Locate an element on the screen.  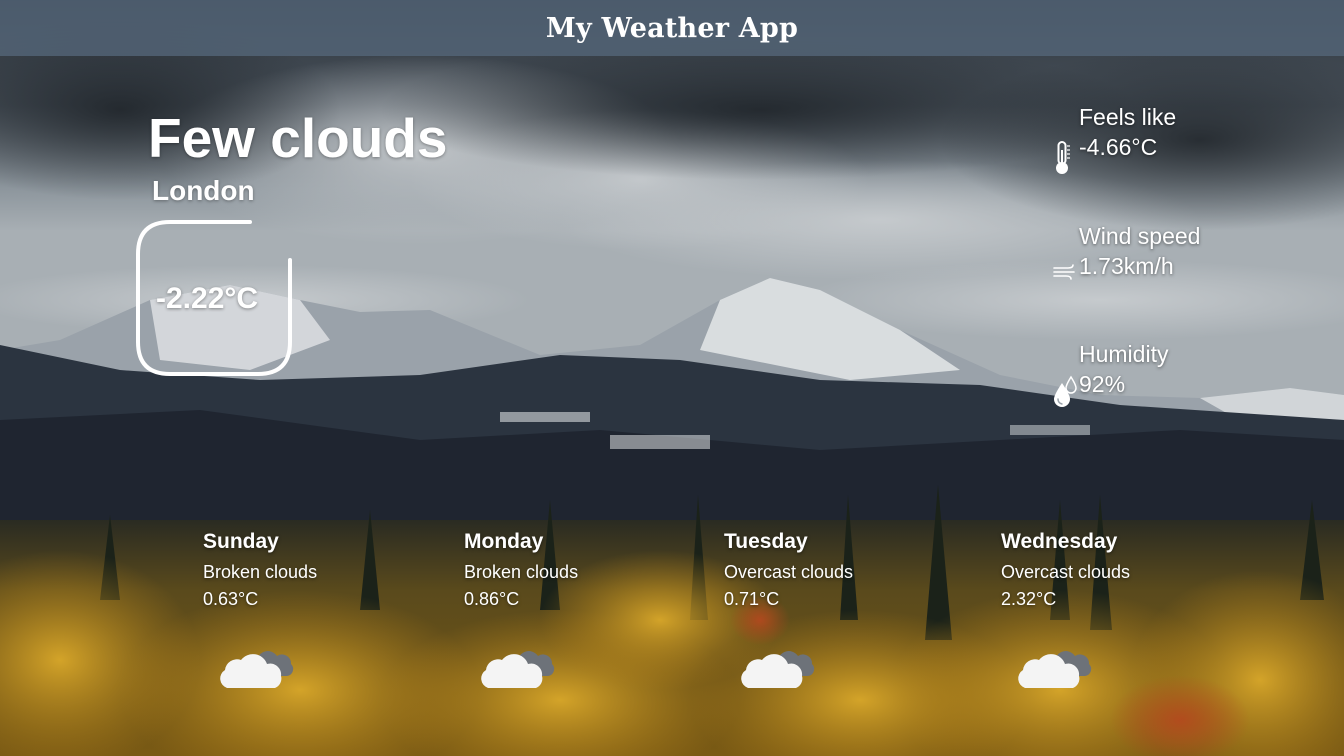
stat-label: Wind speed is located at coordinates (1140, 236).